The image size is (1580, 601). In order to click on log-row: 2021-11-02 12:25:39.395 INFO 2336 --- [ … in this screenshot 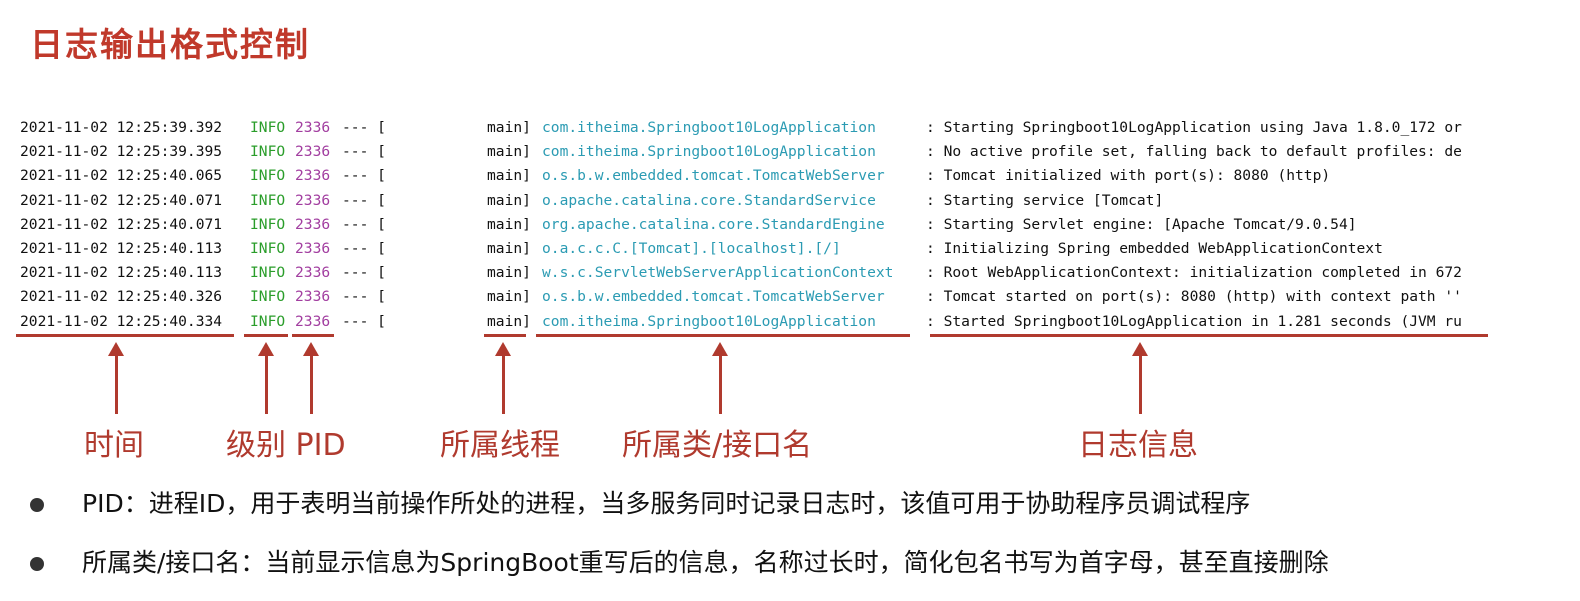, I will do `click(741, 152)`.